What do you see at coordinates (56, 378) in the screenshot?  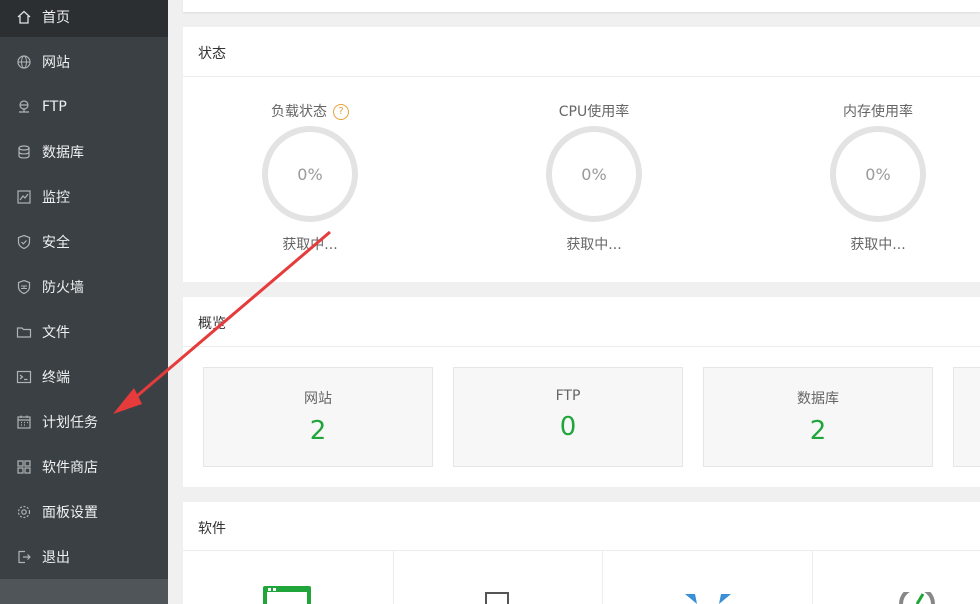 I see `sidebar-item-label: 终端` at bounding box center [56, 378].